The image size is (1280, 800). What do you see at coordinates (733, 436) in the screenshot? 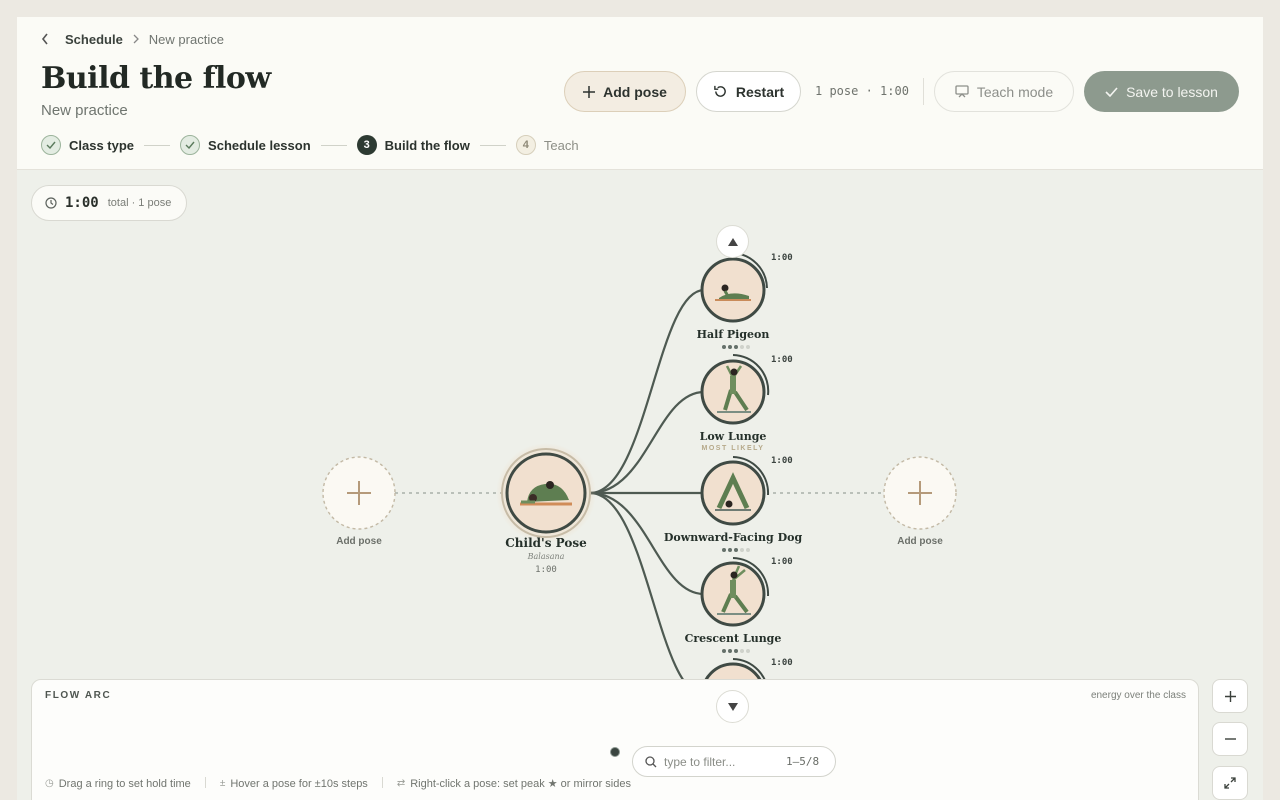
I see `suggestion-name: Low Lunge` at bounding box center [733, 436].